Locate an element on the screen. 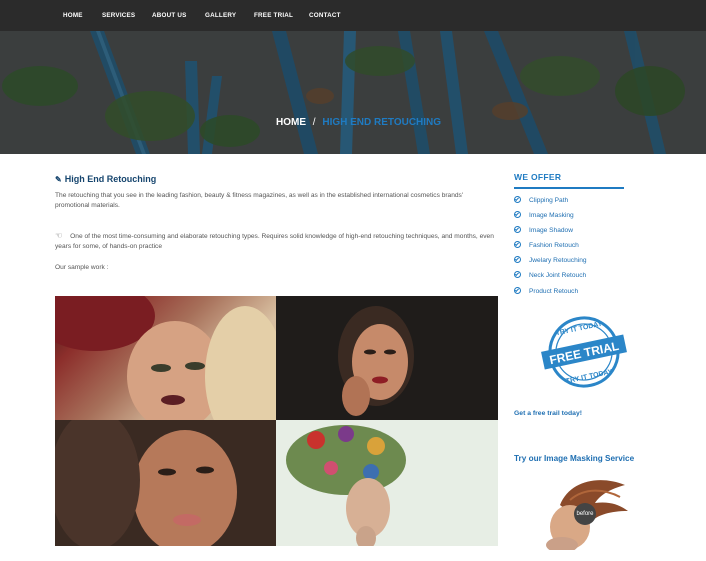 The height and width of the screenshot is (561, 706). sample-image-flower-crown is located at coordinates (387, 483).